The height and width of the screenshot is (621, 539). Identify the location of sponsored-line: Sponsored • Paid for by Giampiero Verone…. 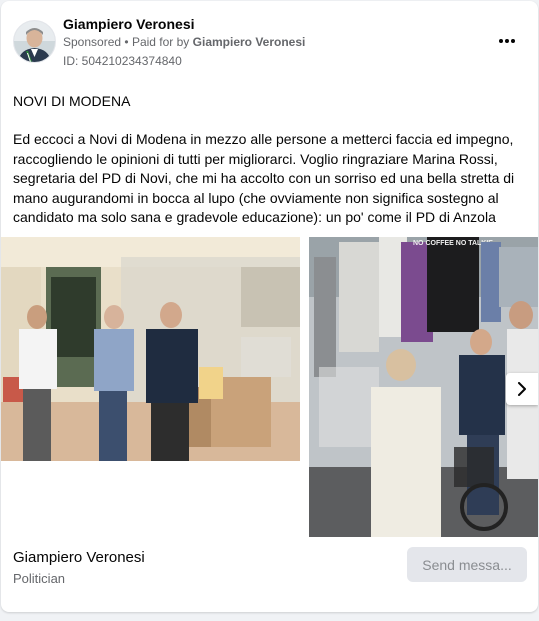
(184, 42).